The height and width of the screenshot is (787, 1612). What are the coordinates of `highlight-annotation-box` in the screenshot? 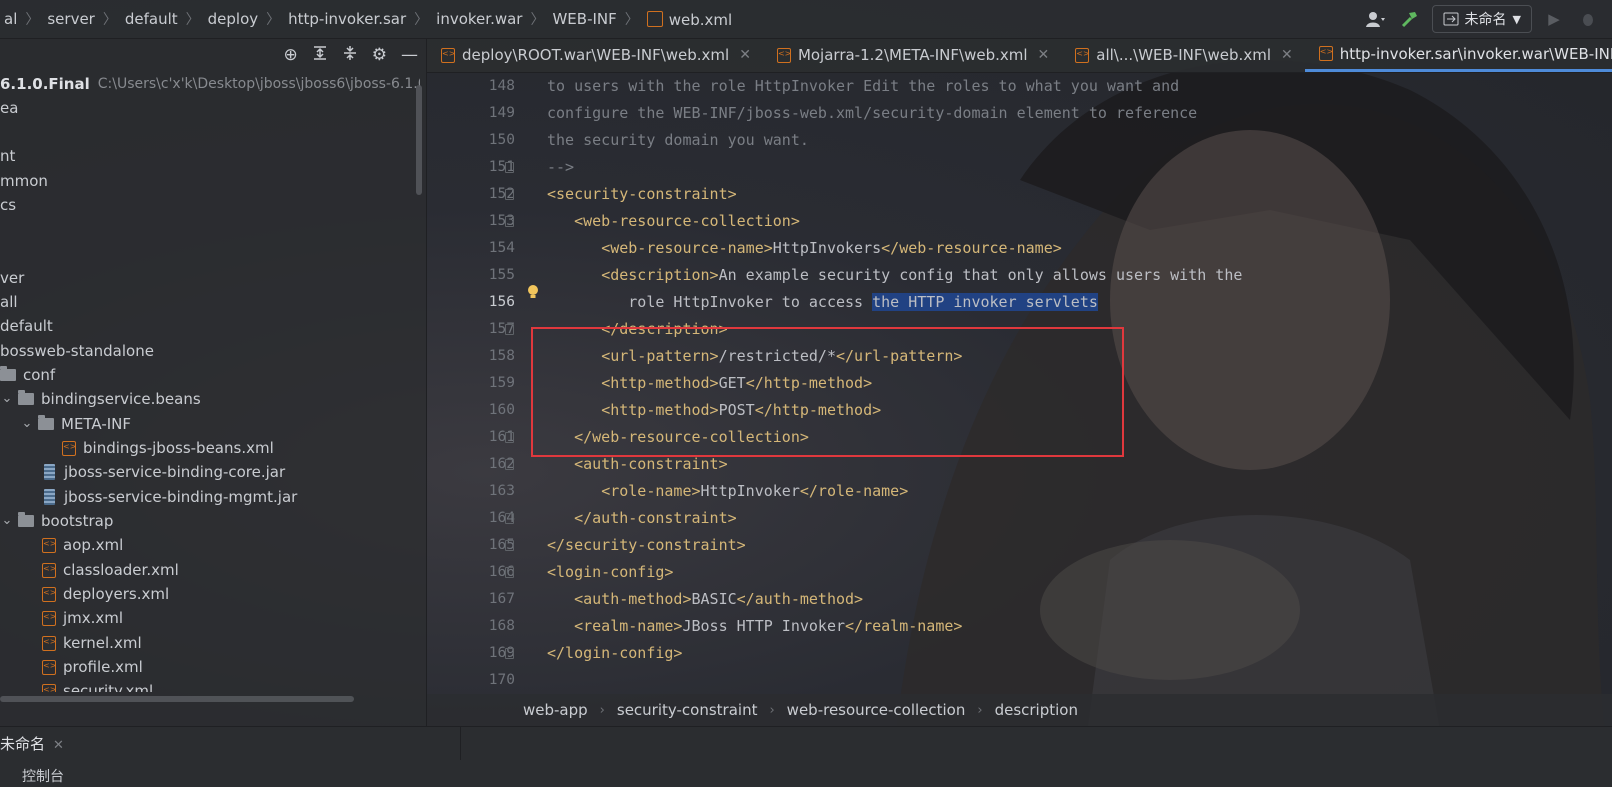 It's located at (827, 392).